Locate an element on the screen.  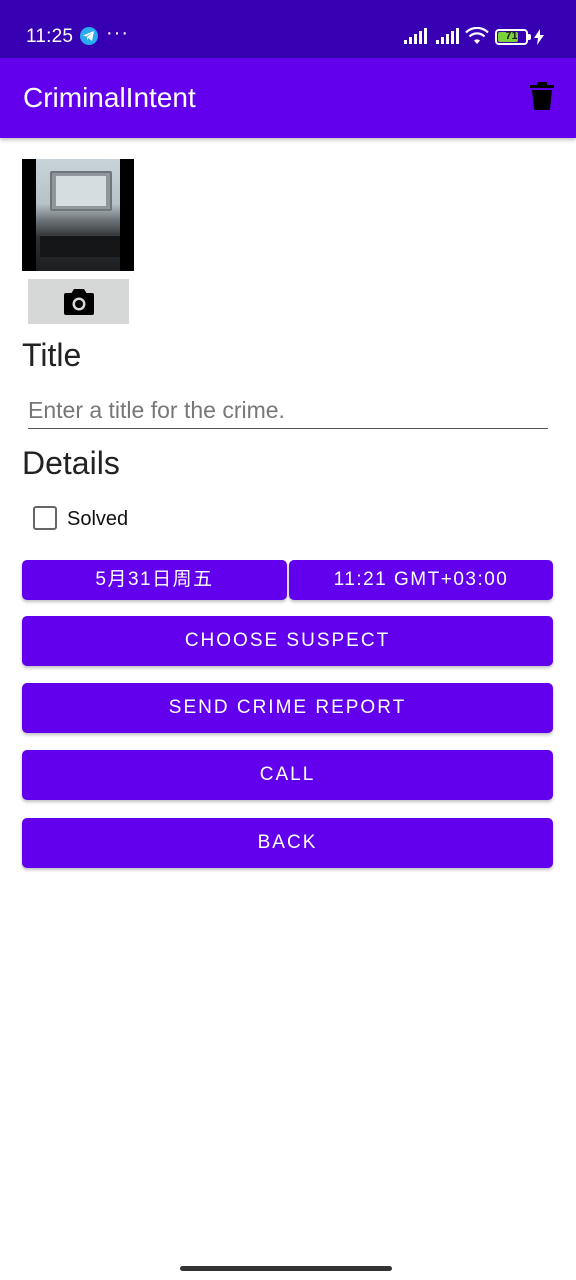
battery-icon: 71 is located at coordinates (511, 37).